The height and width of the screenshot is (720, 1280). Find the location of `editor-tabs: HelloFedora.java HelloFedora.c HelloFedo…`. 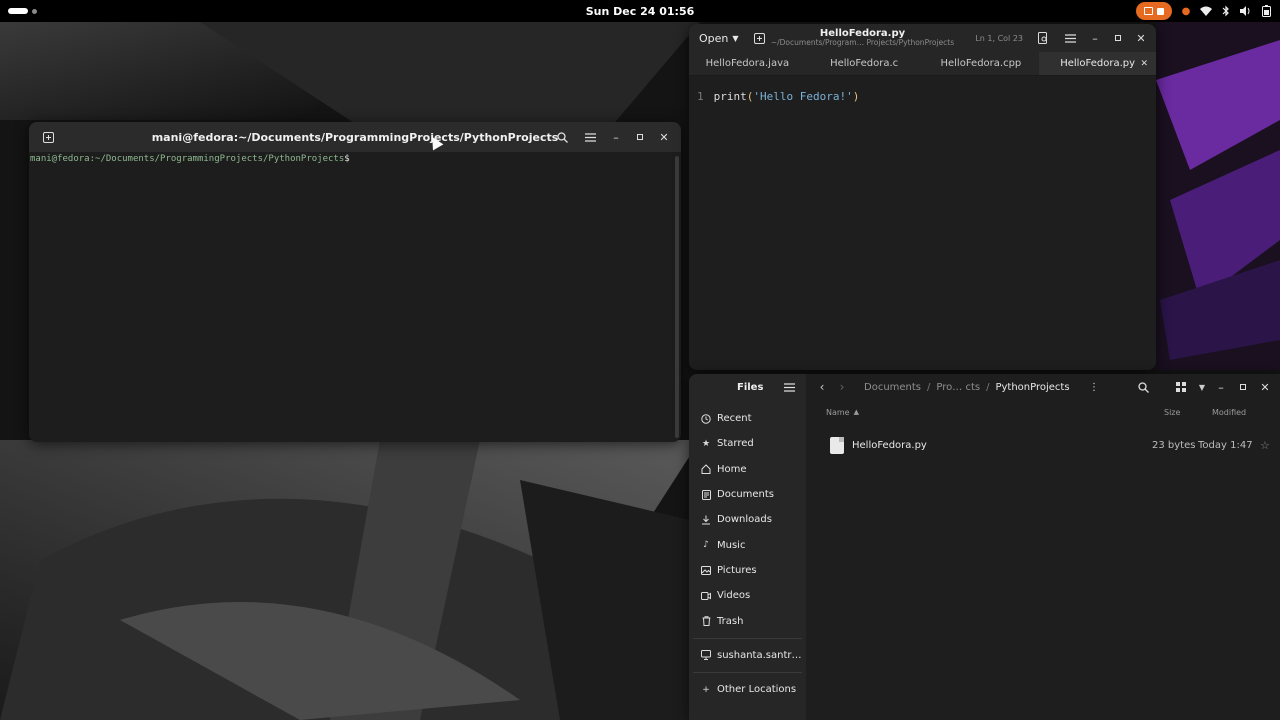

editor-tabs: HelloFedora.java HelloFedora.c HelloFedo… is located at coordinates (922, 64).